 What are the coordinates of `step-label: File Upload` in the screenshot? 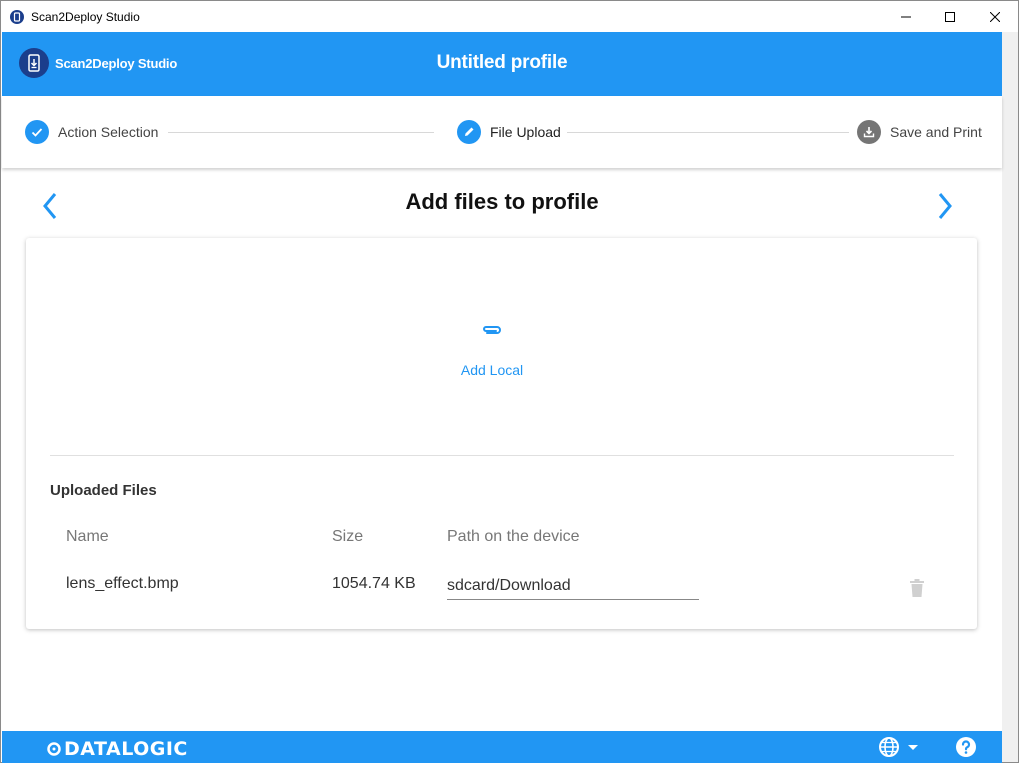 It's located at (525, 132).